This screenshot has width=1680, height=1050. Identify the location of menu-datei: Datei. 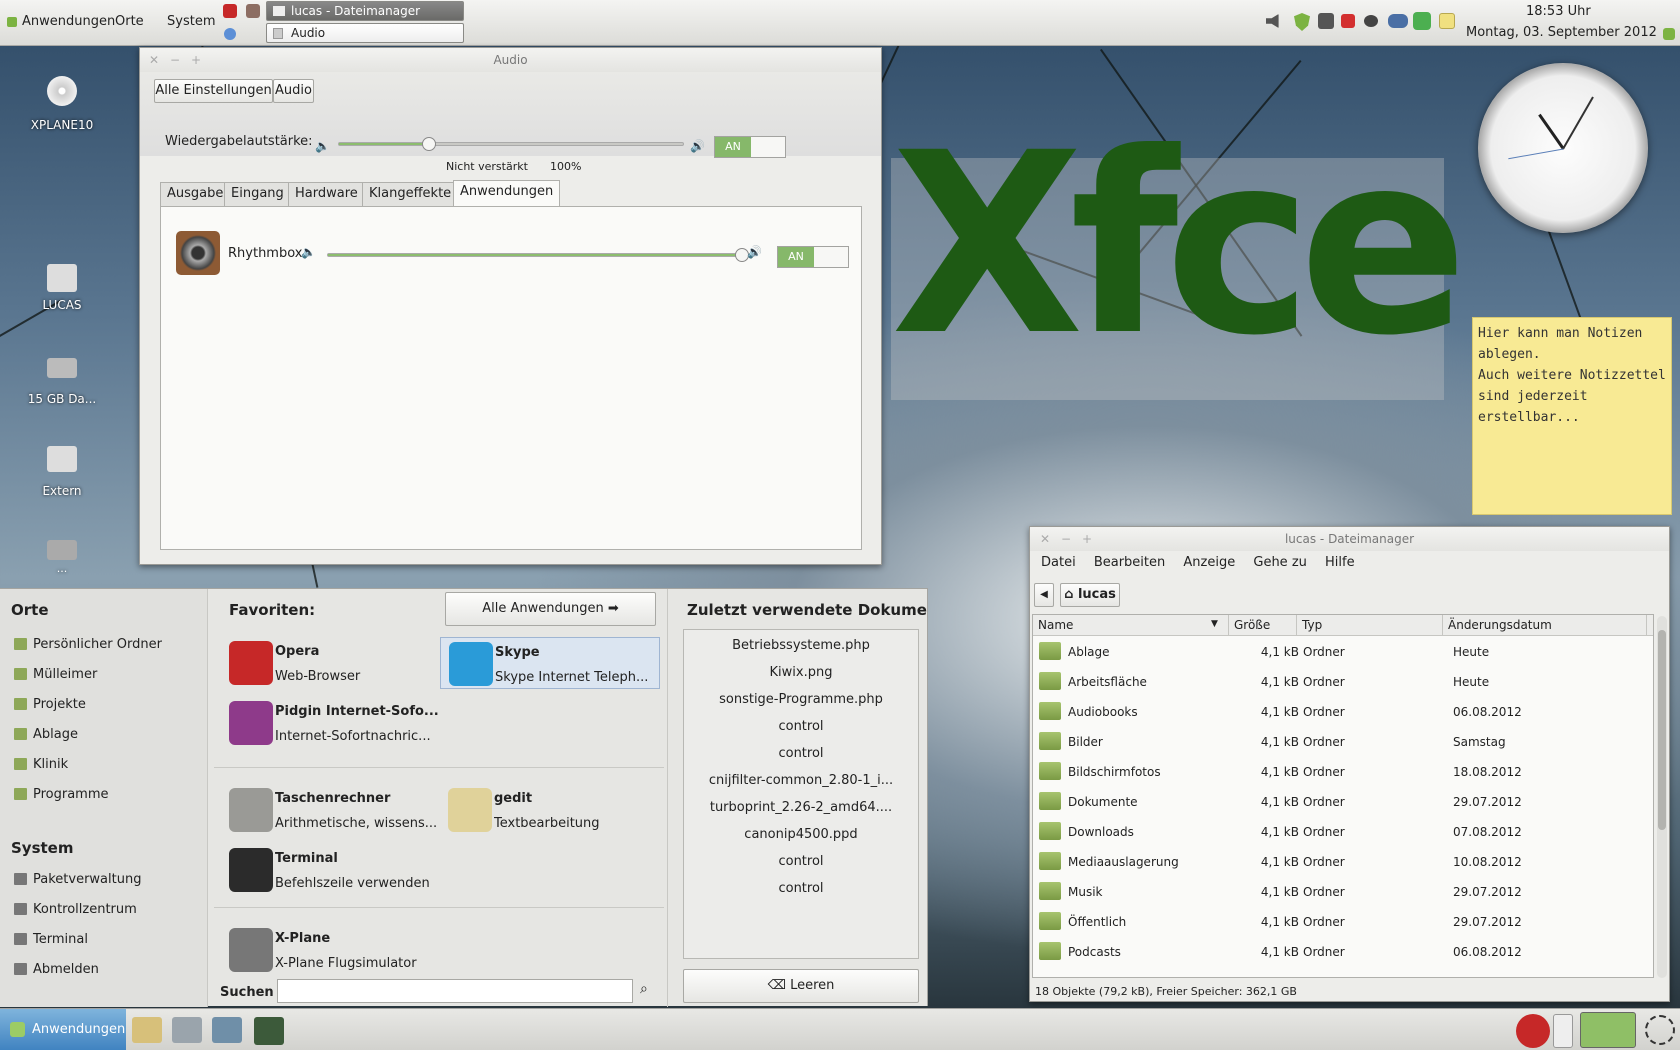
(1058, 562).